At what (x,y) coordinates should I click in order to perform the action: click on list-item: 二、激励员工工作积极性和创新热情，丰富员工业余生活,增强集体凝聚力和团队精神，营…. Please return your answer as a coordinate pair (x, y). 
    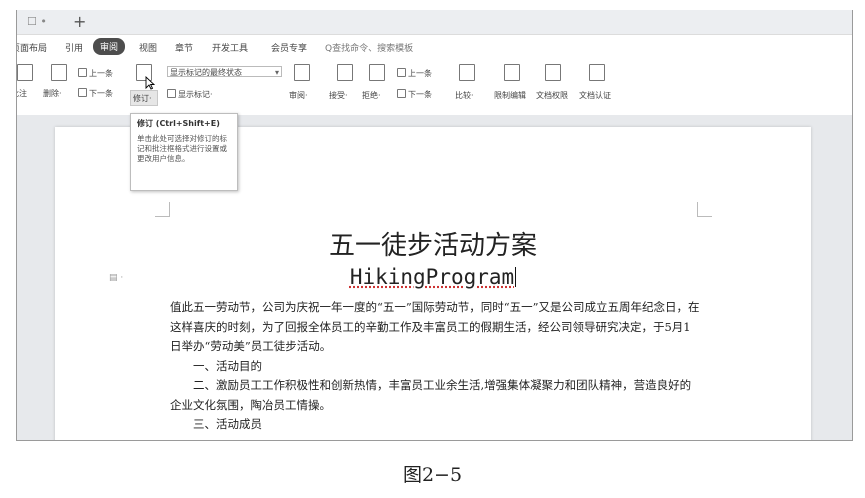
    Looking at the image, I should click on (431, 395).